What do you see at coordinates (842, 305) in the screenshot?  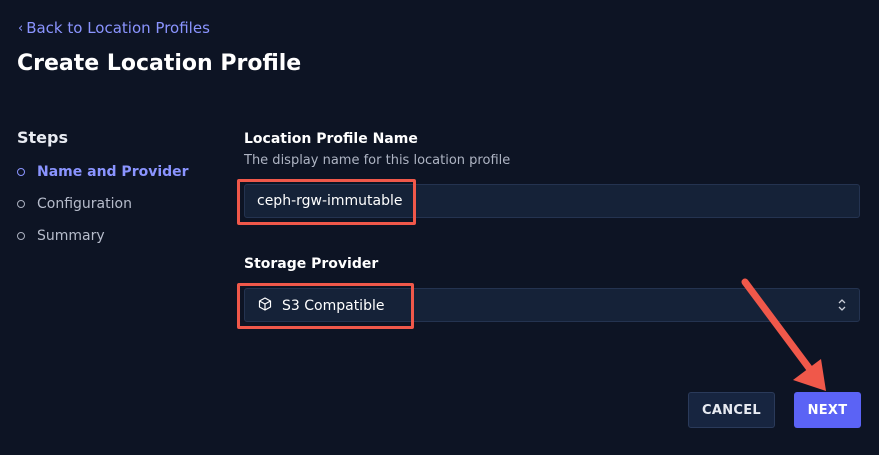 I see `chevron-up-down-icon` at bounding box center [842, 305].